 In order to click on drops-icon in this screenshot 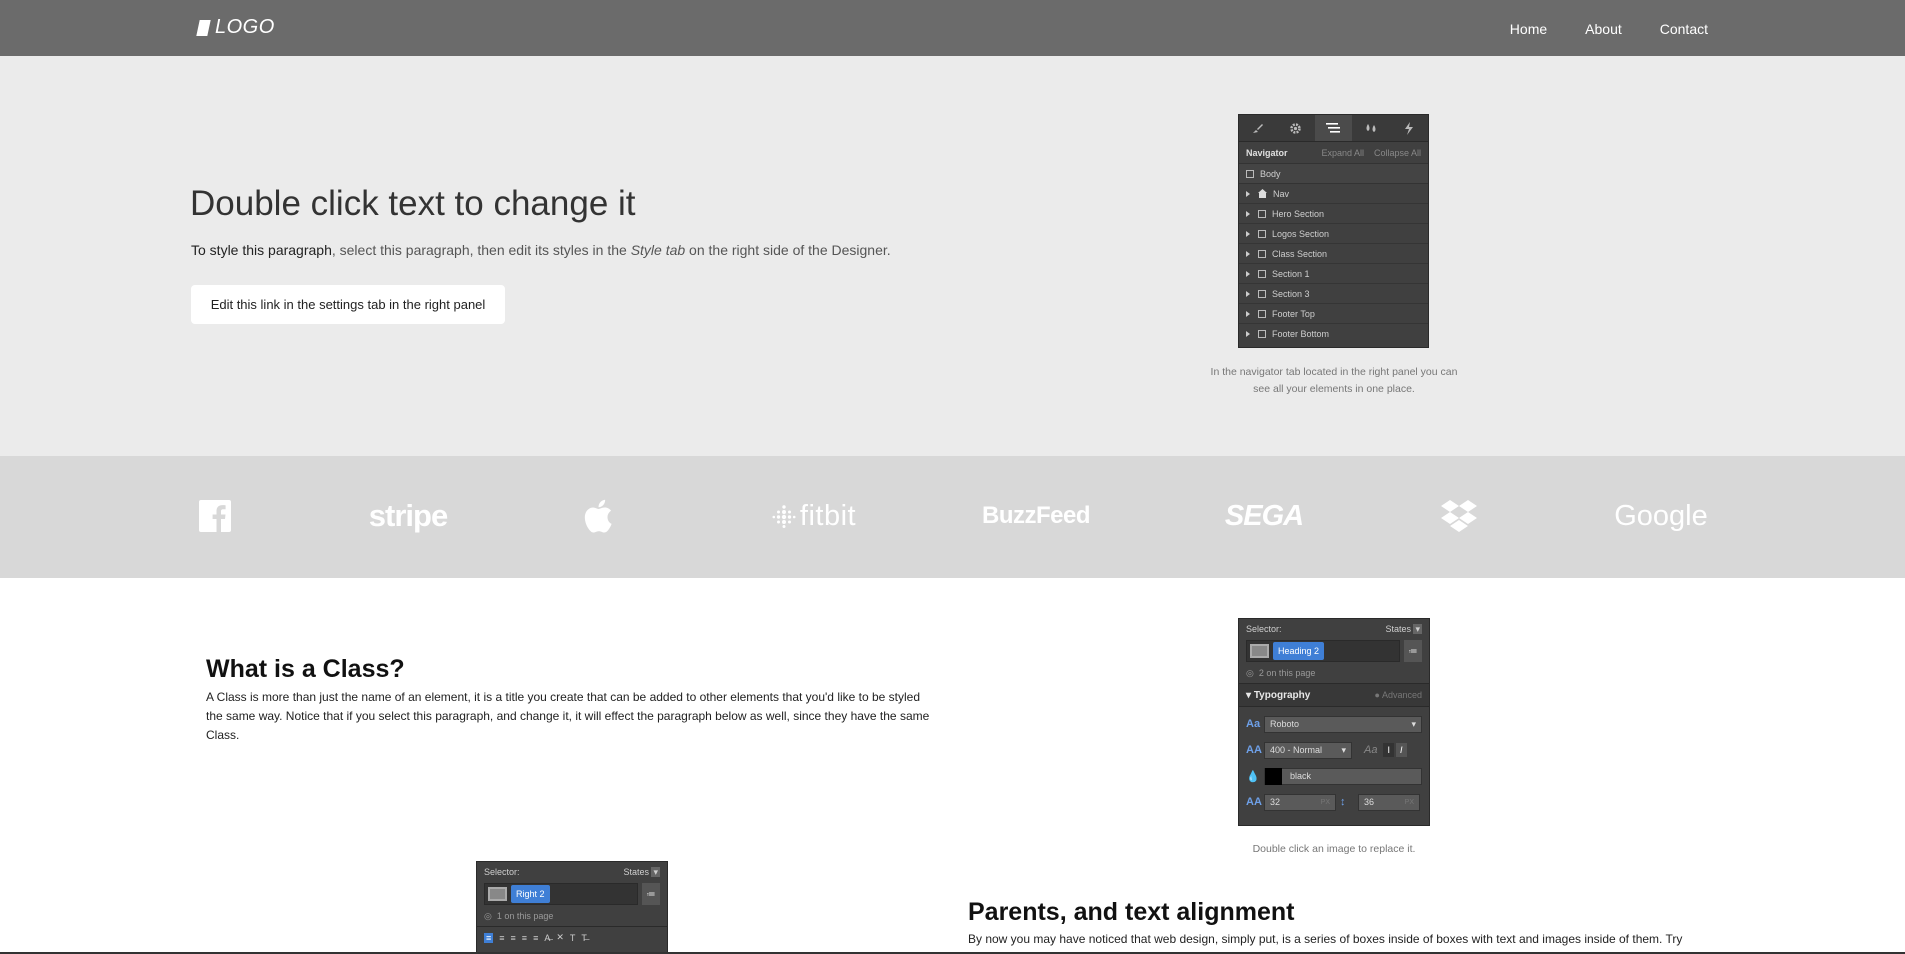, I will do `click(1371, 128)`.